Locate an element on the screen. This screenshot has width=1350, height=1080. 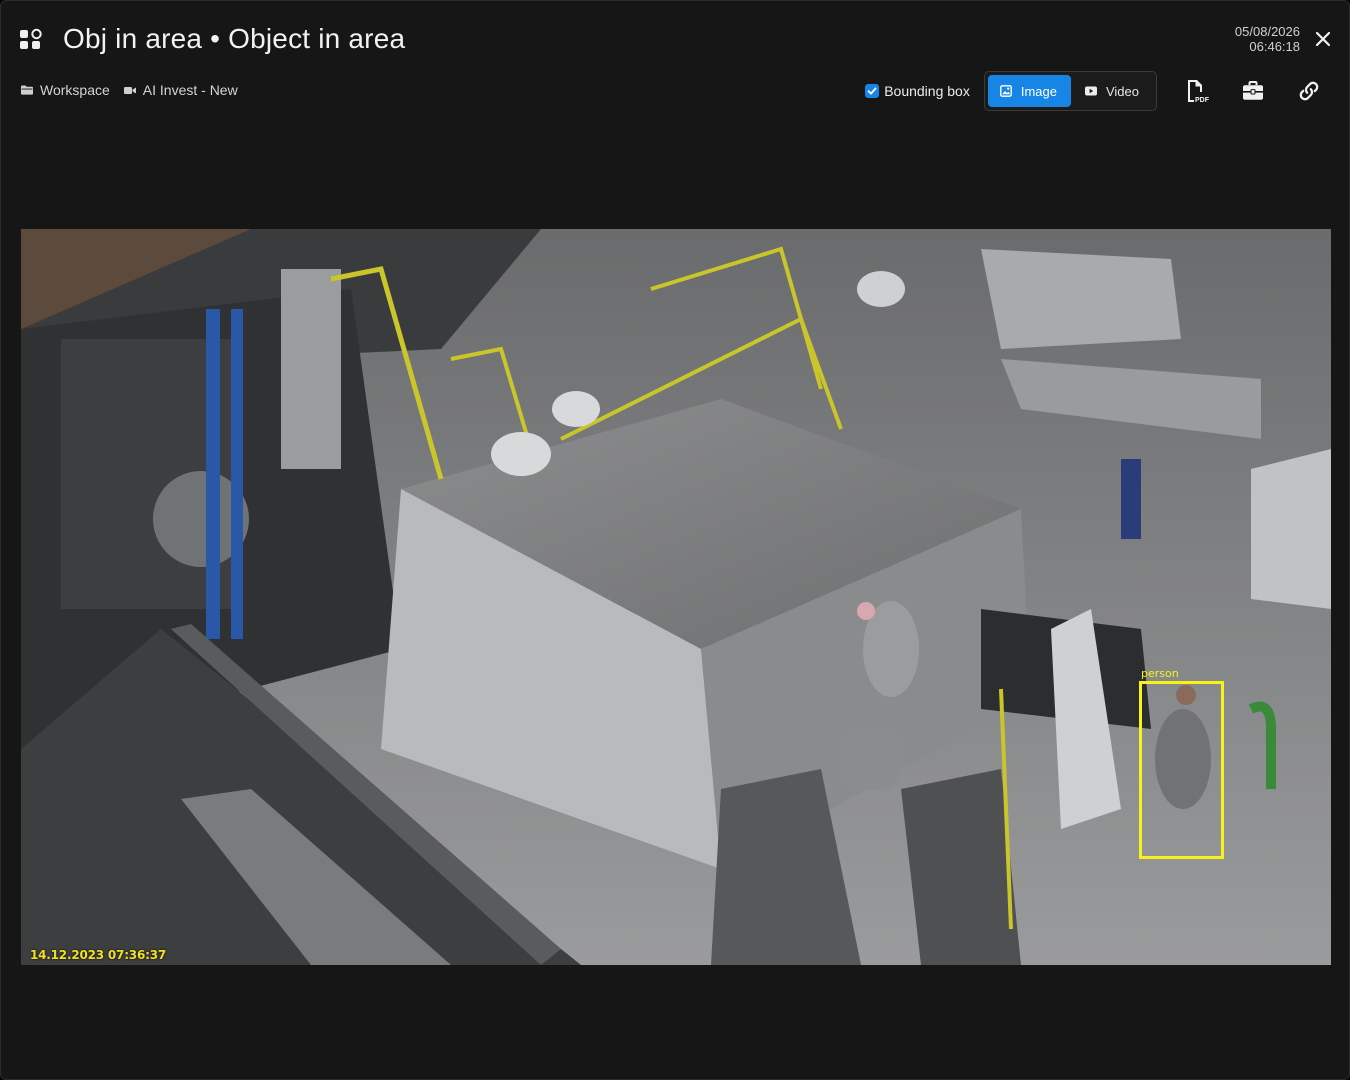
close-icon is located at coordinates (1323, 39).